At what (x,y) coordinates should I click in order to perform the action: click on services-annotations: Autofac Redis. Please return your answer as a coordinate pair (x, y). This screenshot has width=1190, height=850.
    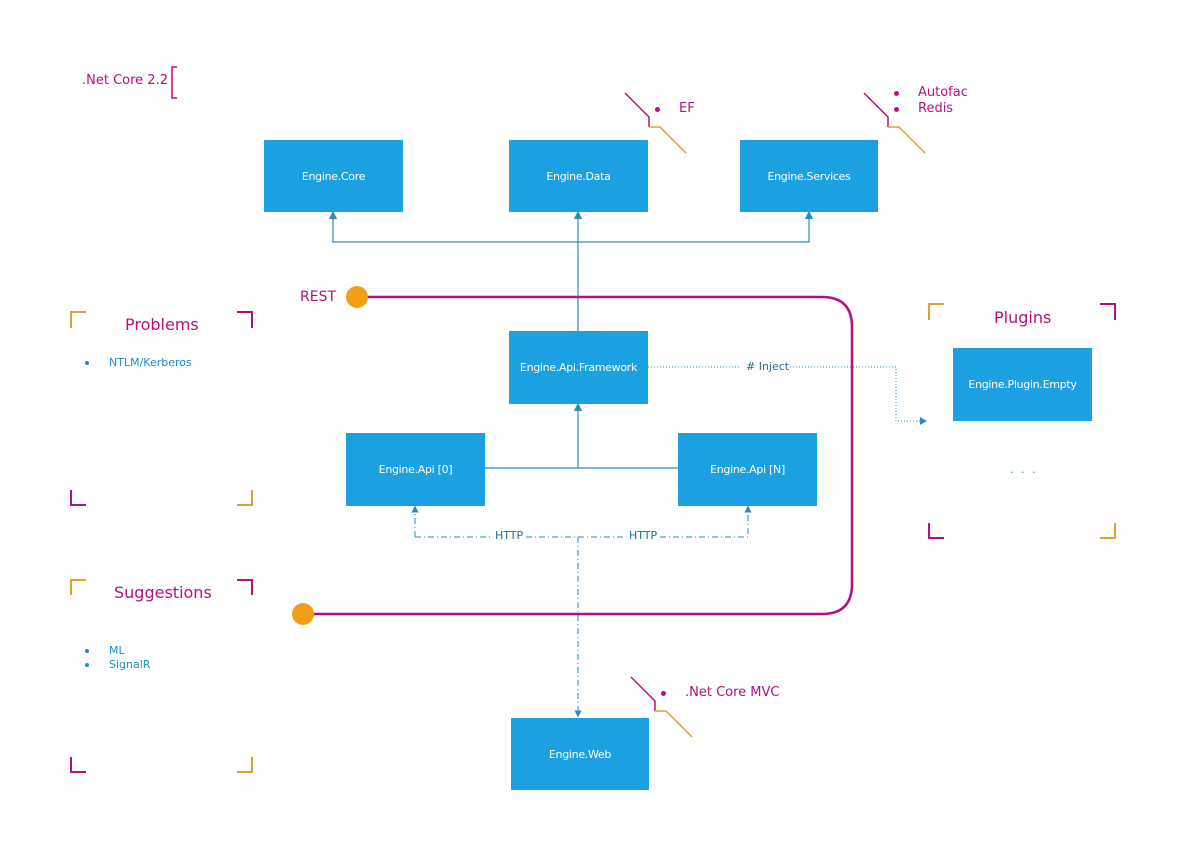
    Looking at the image, I should click on (929, 101).